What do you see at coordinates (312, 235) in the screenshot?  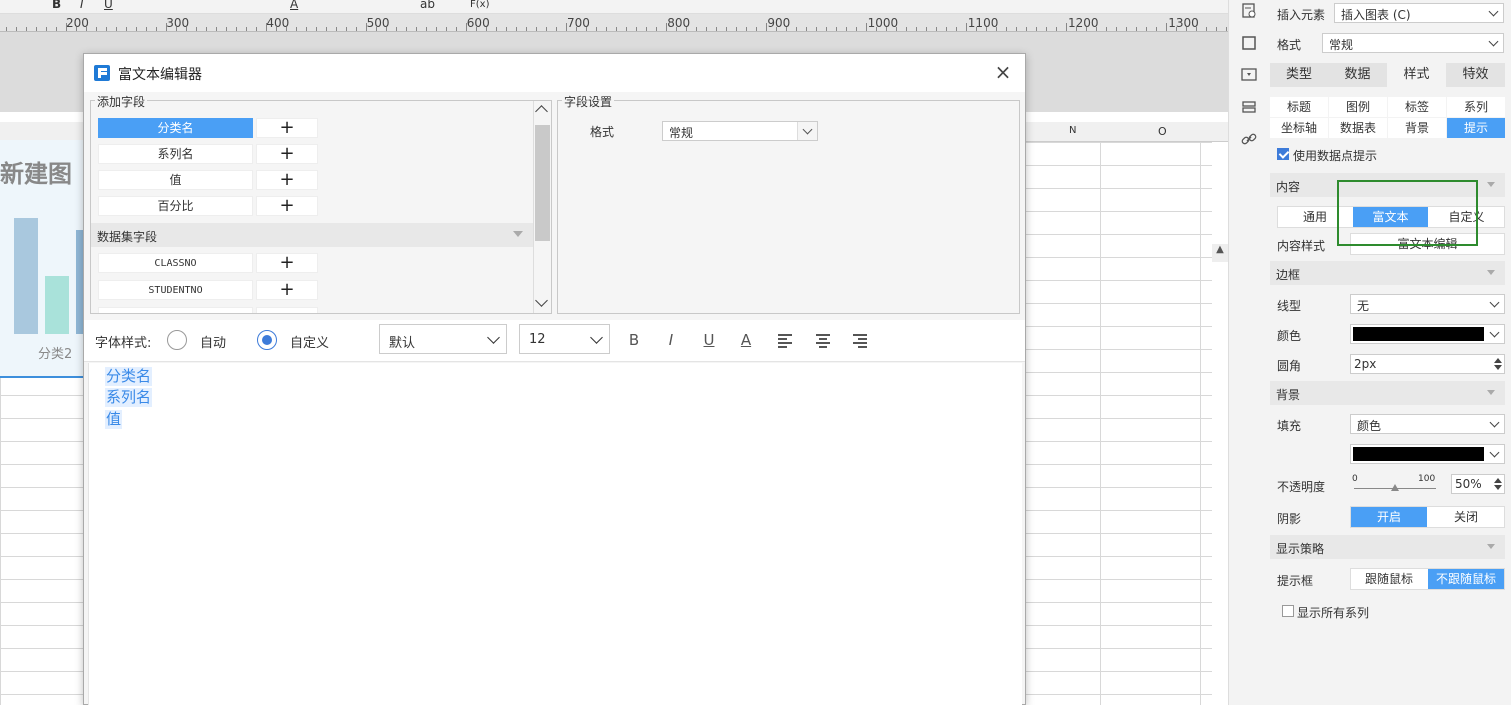 I see `dataset-fields-header: 数据集字段` at bounding box center [312, 235].